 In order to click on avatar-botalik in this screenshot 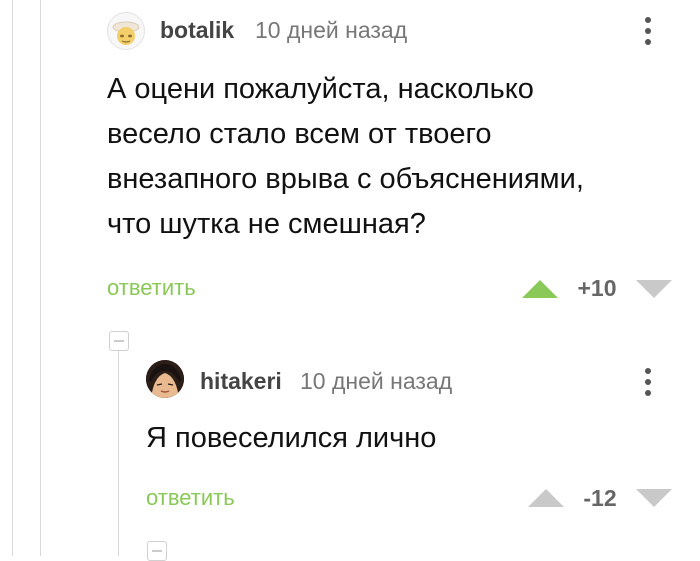, I will do `click(126, 31)`.